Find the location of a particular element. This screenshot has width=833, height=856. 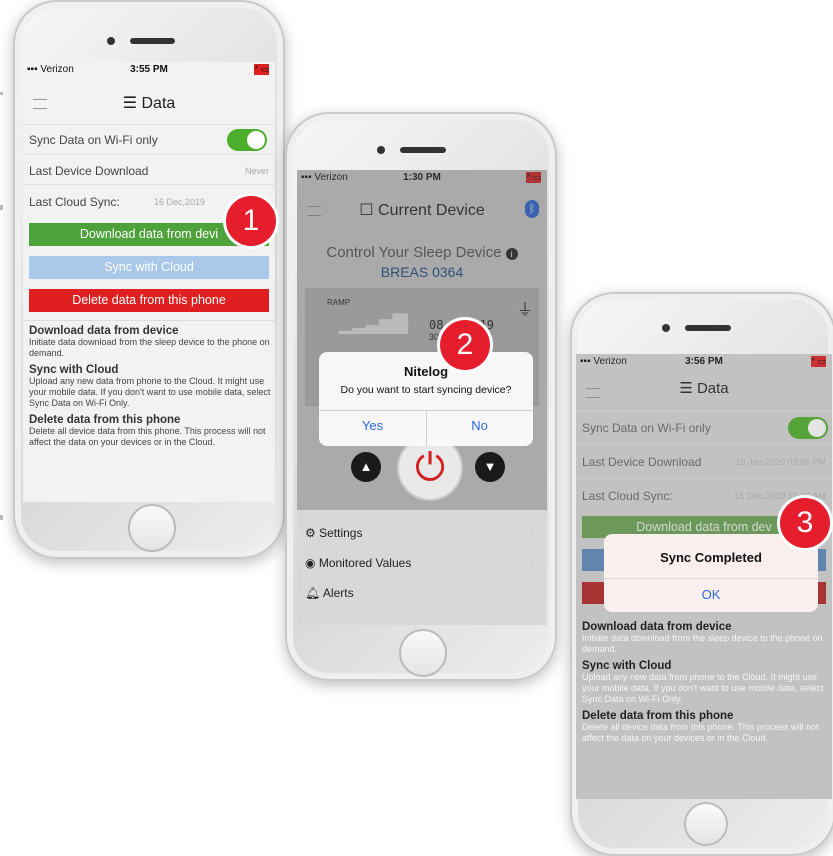

wifi-only-label: Sync Data on Wi-Fi only is located at coordinates (93, 140).